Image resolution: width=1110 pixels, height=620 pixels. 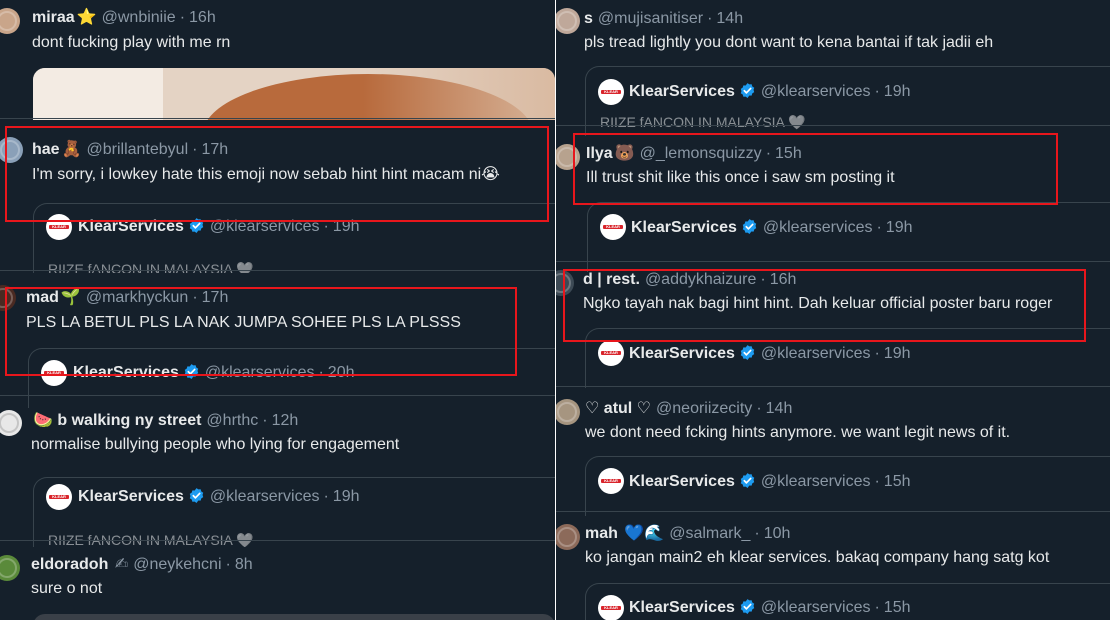 I want to click on user-handle: @neykehcni, so click(x=177, y=564).